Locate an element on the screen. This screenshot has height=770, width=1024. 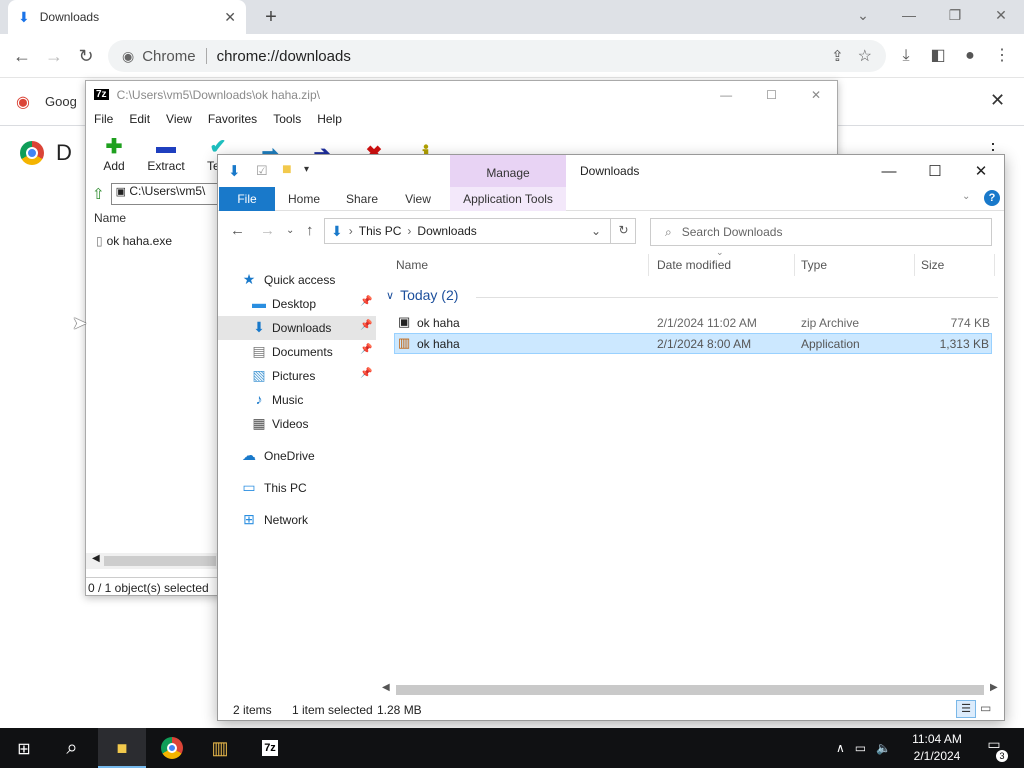
sevenzip-maximize-button: ☐ is located at coordinates (771, 95).